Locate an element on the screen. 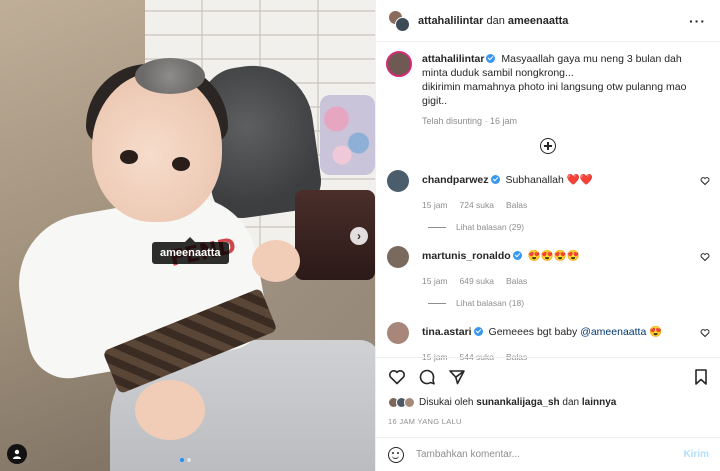  comment-body: 😍😍😍😍 is located at coordinates (553, 256).